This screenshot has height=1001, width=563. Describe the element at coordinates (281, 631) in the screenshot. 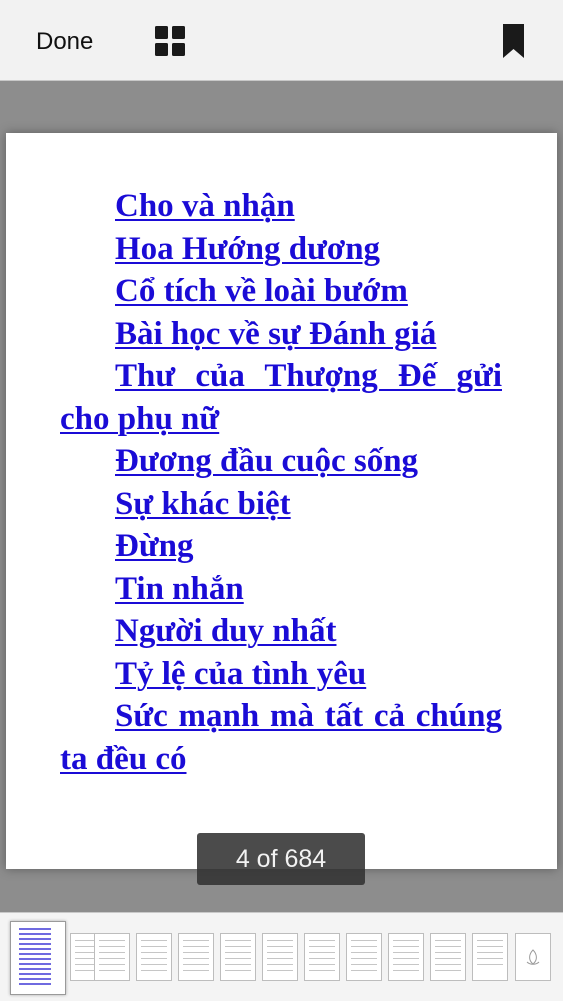

I see `toc-link: Người duy nhất` at that location.